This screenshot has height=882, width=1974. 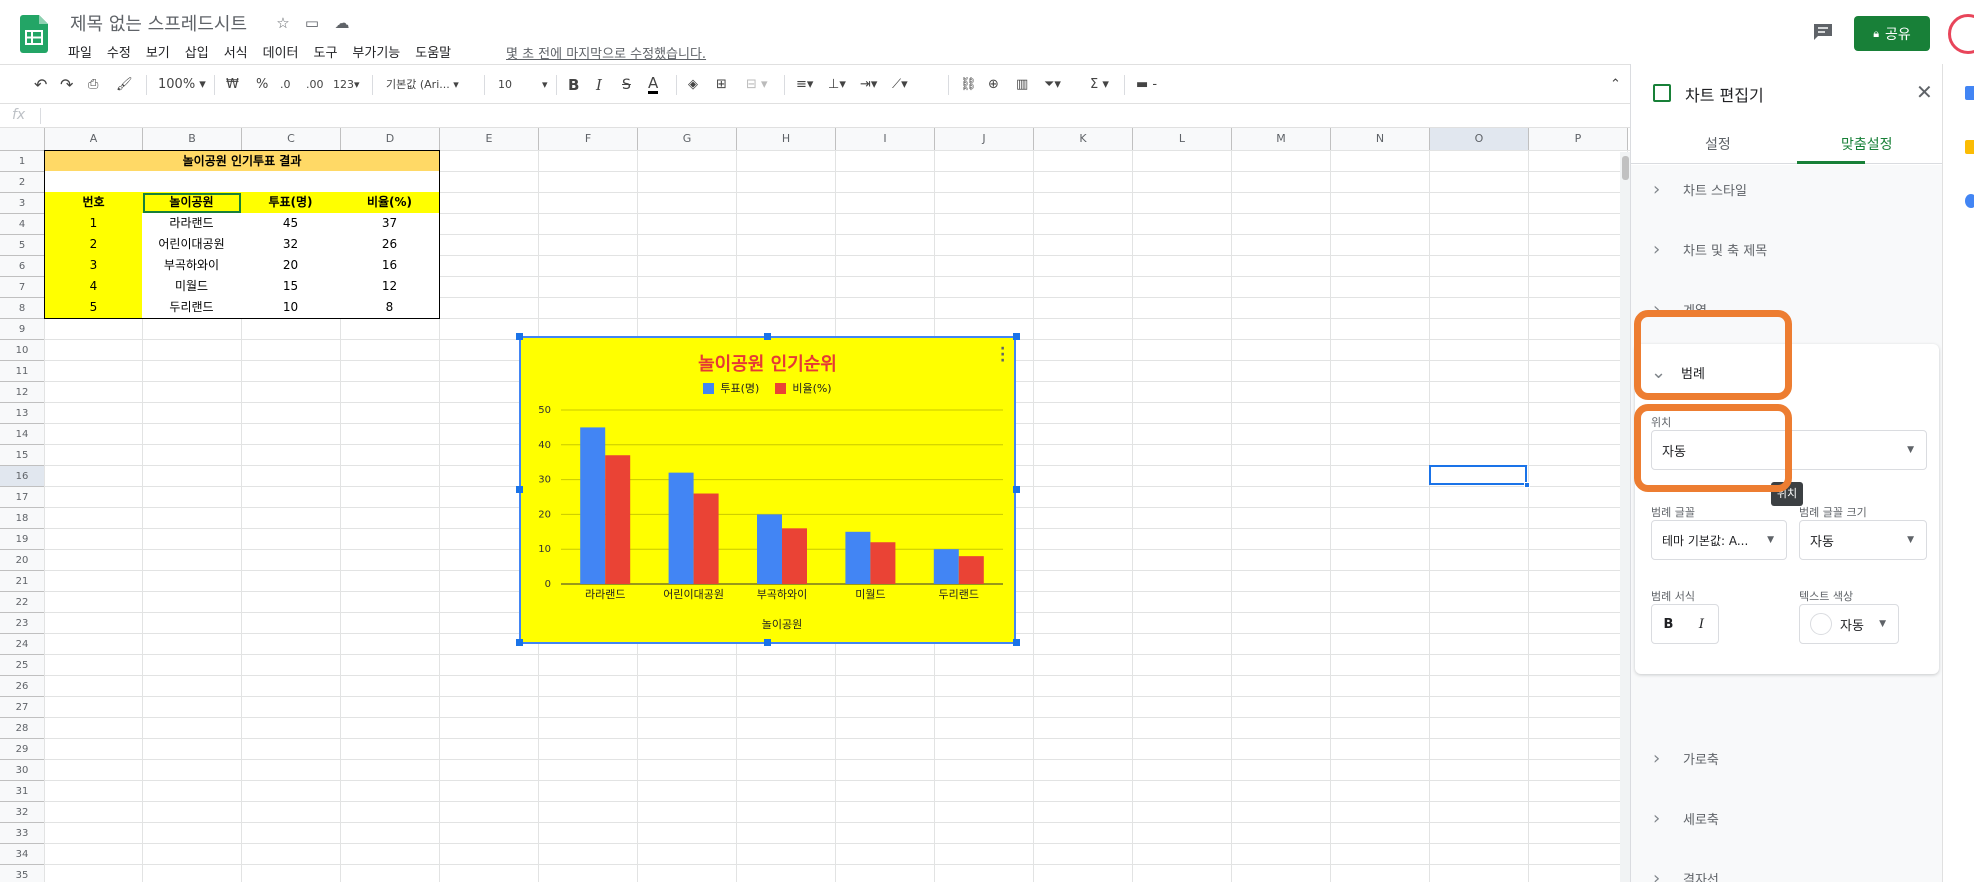 I want to click on legend-text-color-select: 자동 ▼, so click(x=1849, y=624).